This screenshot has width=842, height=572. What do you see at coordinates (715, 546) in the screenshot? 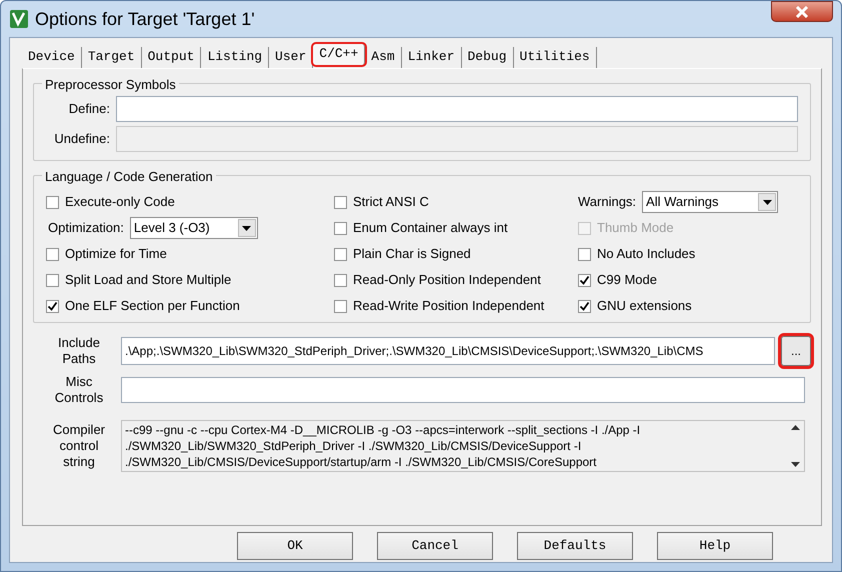
I see `dialog-button: Help` at bounding box center [715, 546].